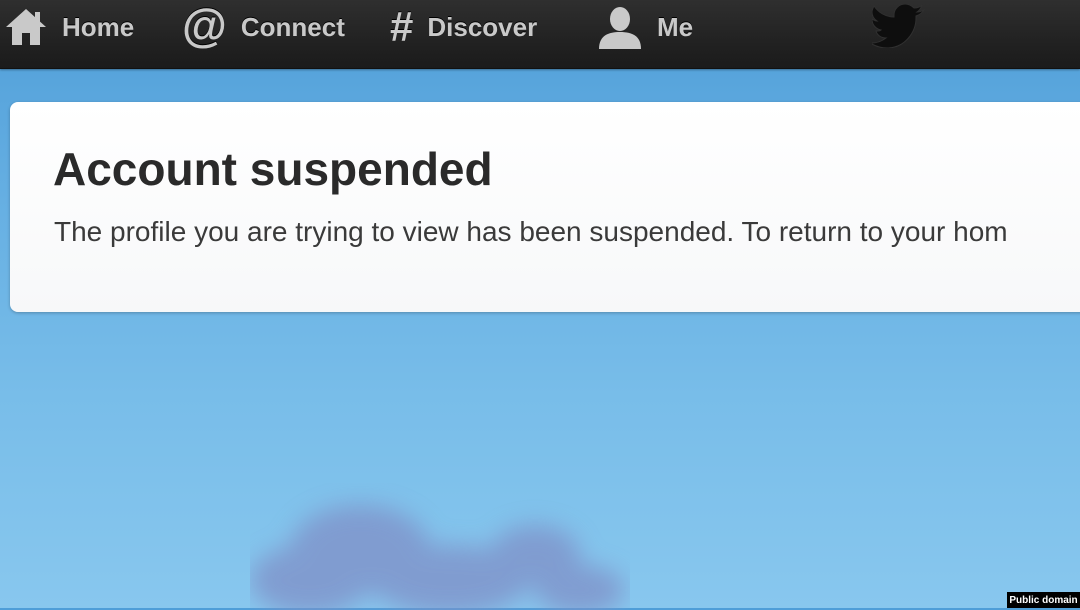 Image resolution: width=1080 pixels, height=610 pixels. I want to click on nav-item-connect-label: Connect, so click(292, 26).